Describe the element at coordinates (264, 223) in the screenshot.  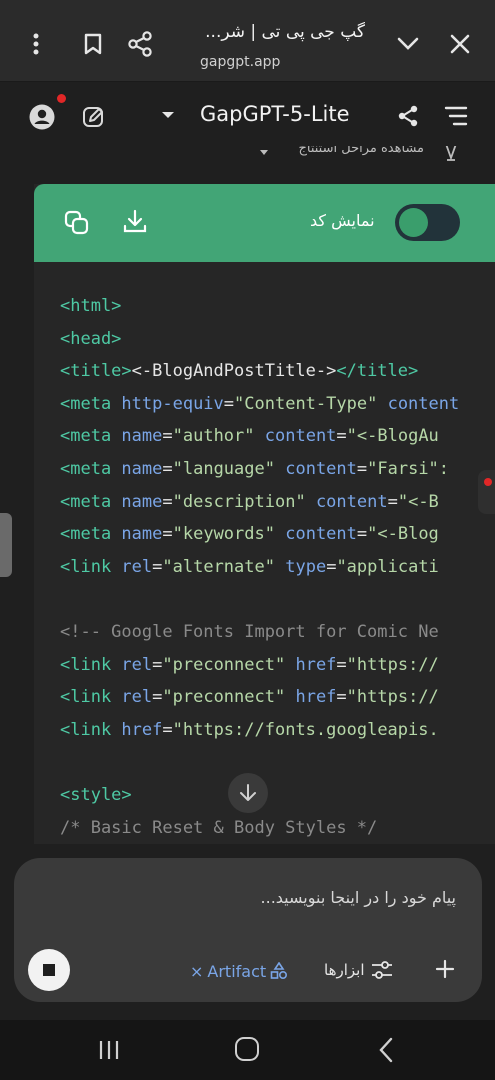
I see `code-block-toolbar: نمایش کد` at that location.